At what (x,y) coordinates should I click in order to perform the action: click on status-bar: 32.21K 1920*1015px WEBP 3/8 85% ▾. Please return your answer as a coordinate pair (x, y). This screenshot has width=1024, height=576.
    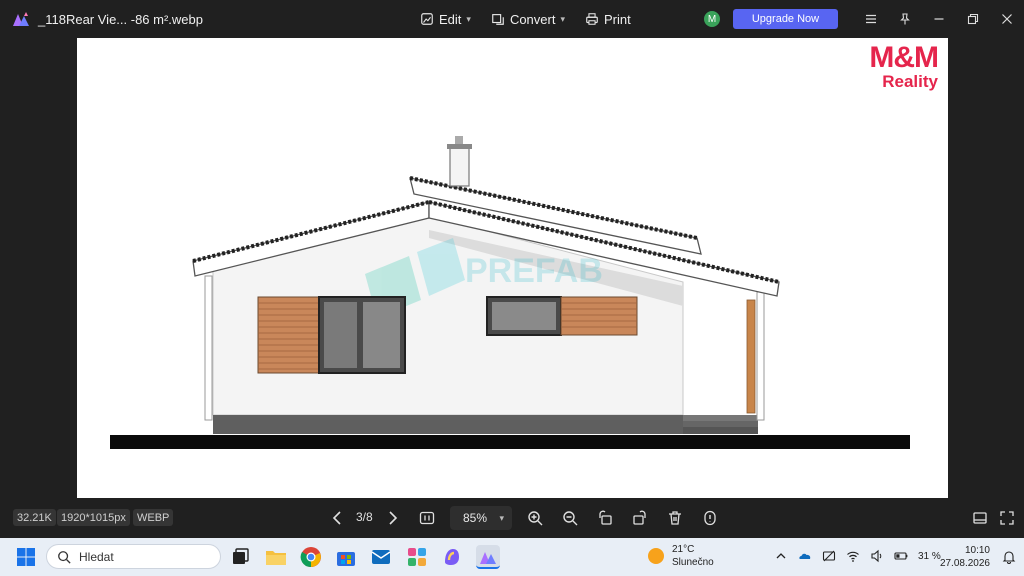
    Looking at the image, I should click on (512, 518).